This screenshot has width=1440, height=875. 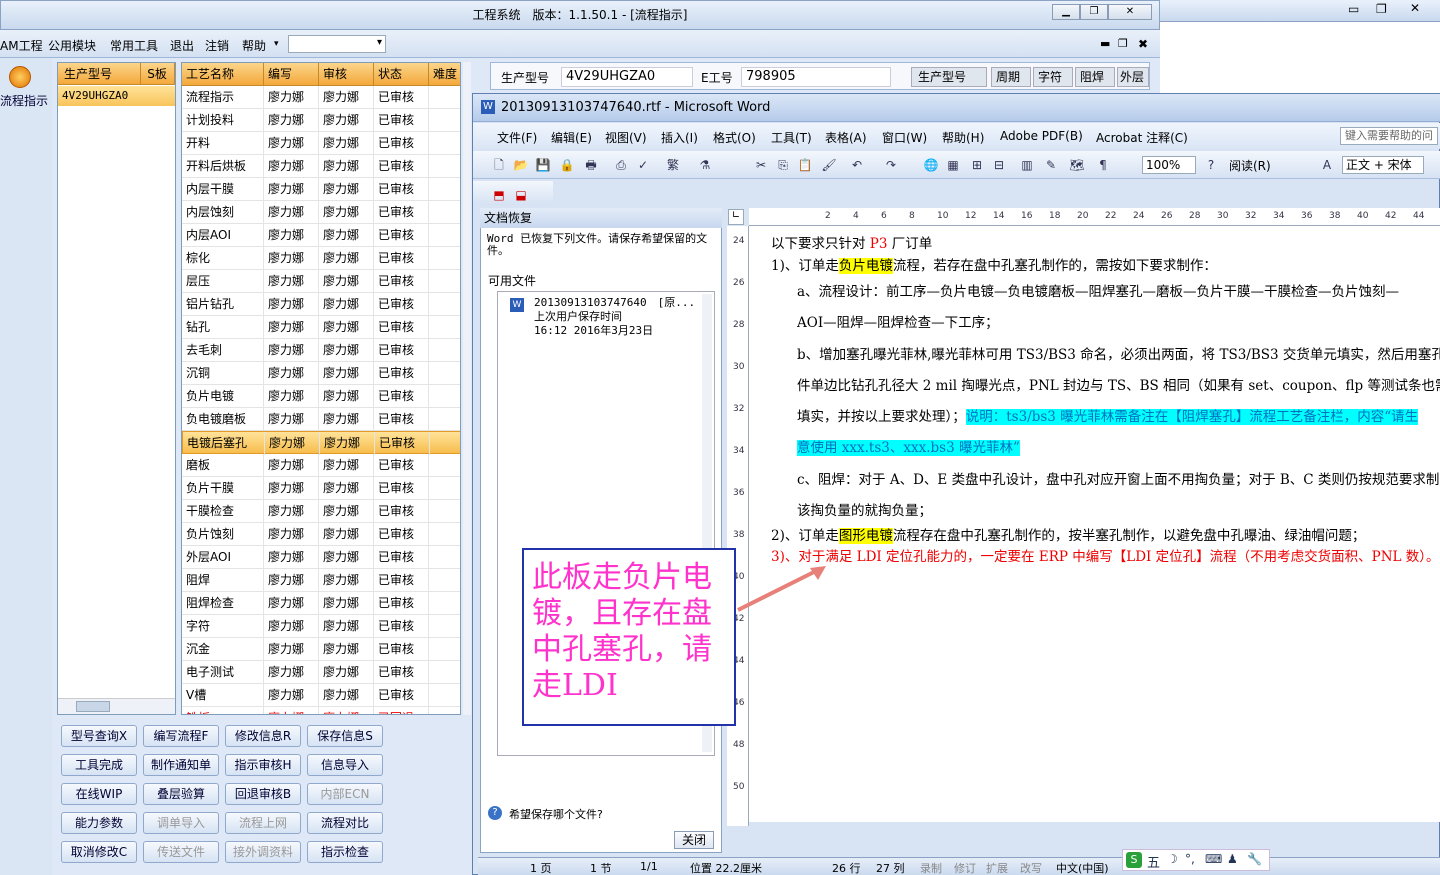 What do you see at coordinates (1383, 165) in the screenshot?
I see `style-select: 正文 + 宋体` at bounding box center [1383, 165].